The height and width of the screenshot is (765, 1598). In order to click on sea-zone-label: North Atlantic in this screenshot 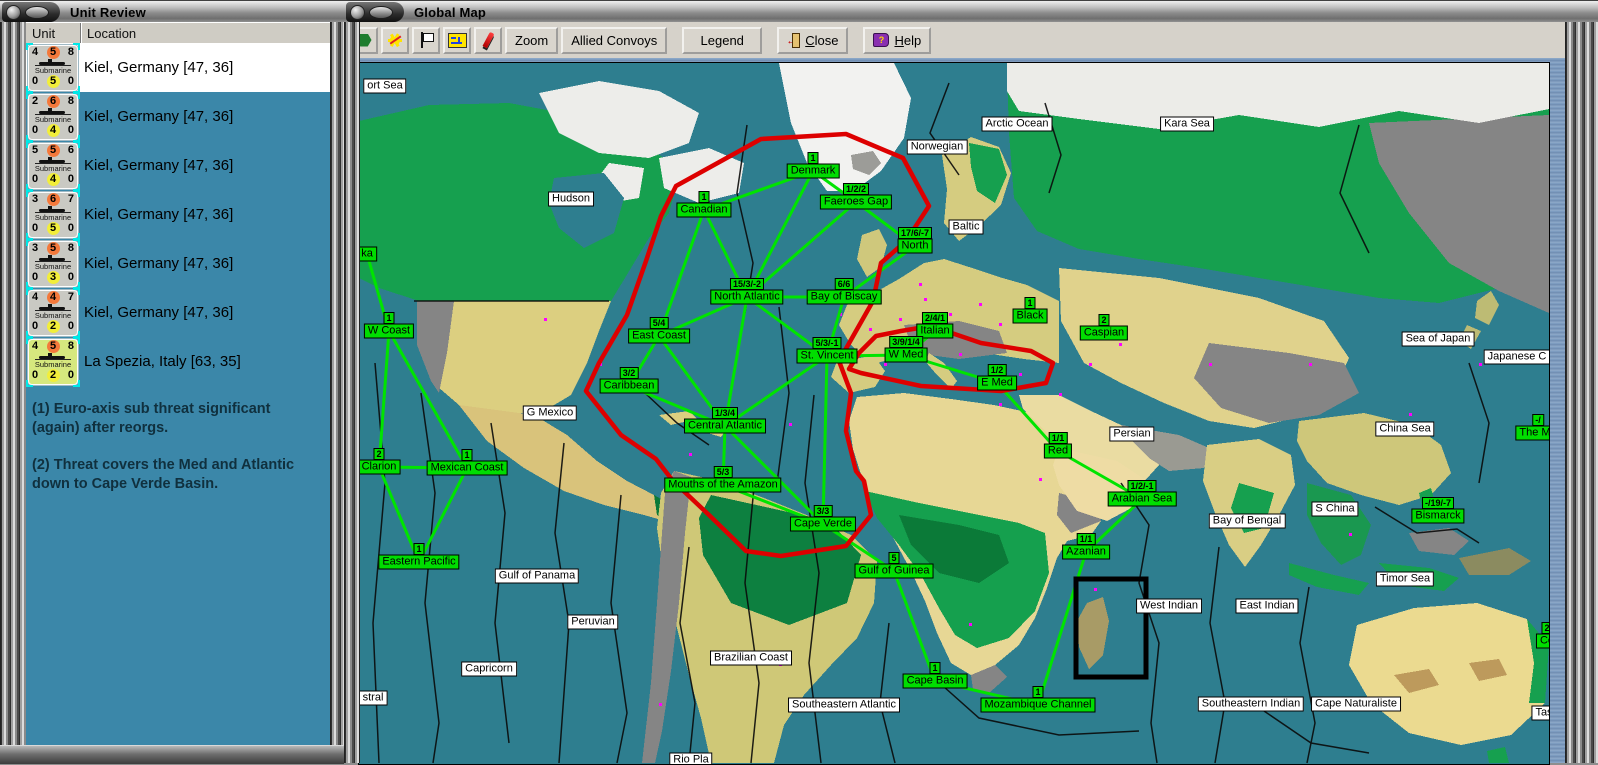, I will do `click(746, 297)`.